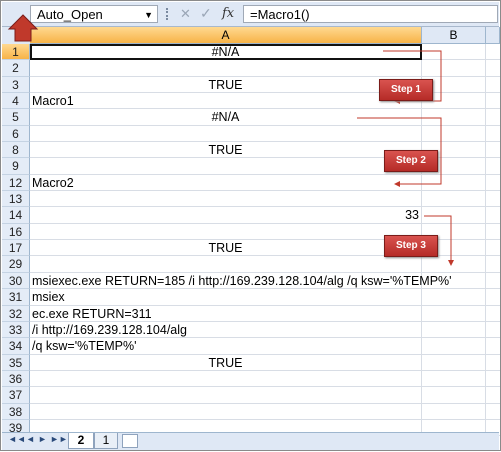 This screenshot has height=452, width=501. Describe the element at coordinates (16, 117) in the screenshot. I see `row-header: 5` at that location.